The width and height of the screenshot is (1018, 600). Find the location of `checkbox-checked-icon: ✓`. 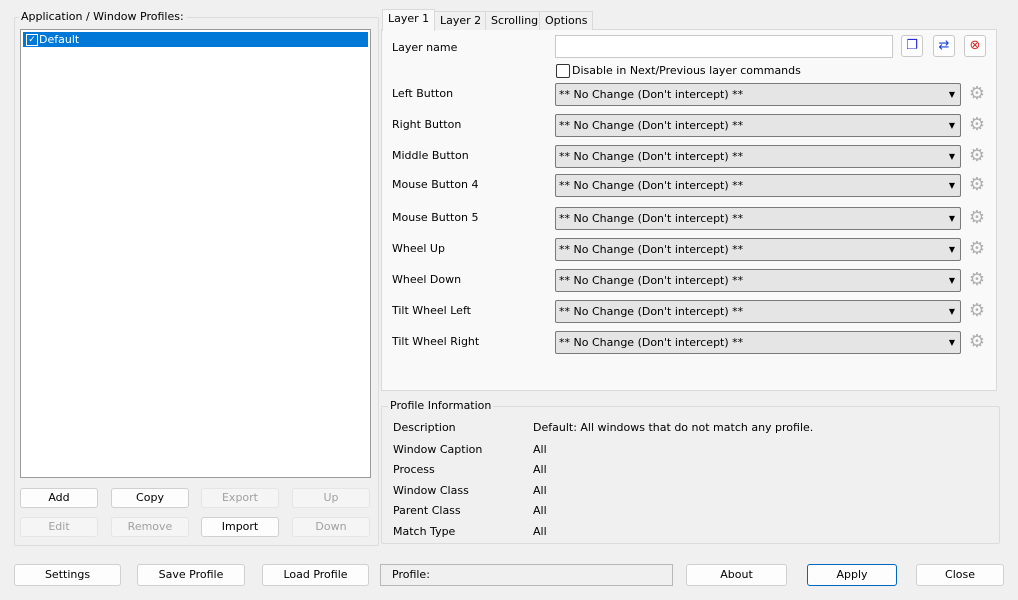

checkbox-checked-icon: ✓ is located at coordinates (32, 40).